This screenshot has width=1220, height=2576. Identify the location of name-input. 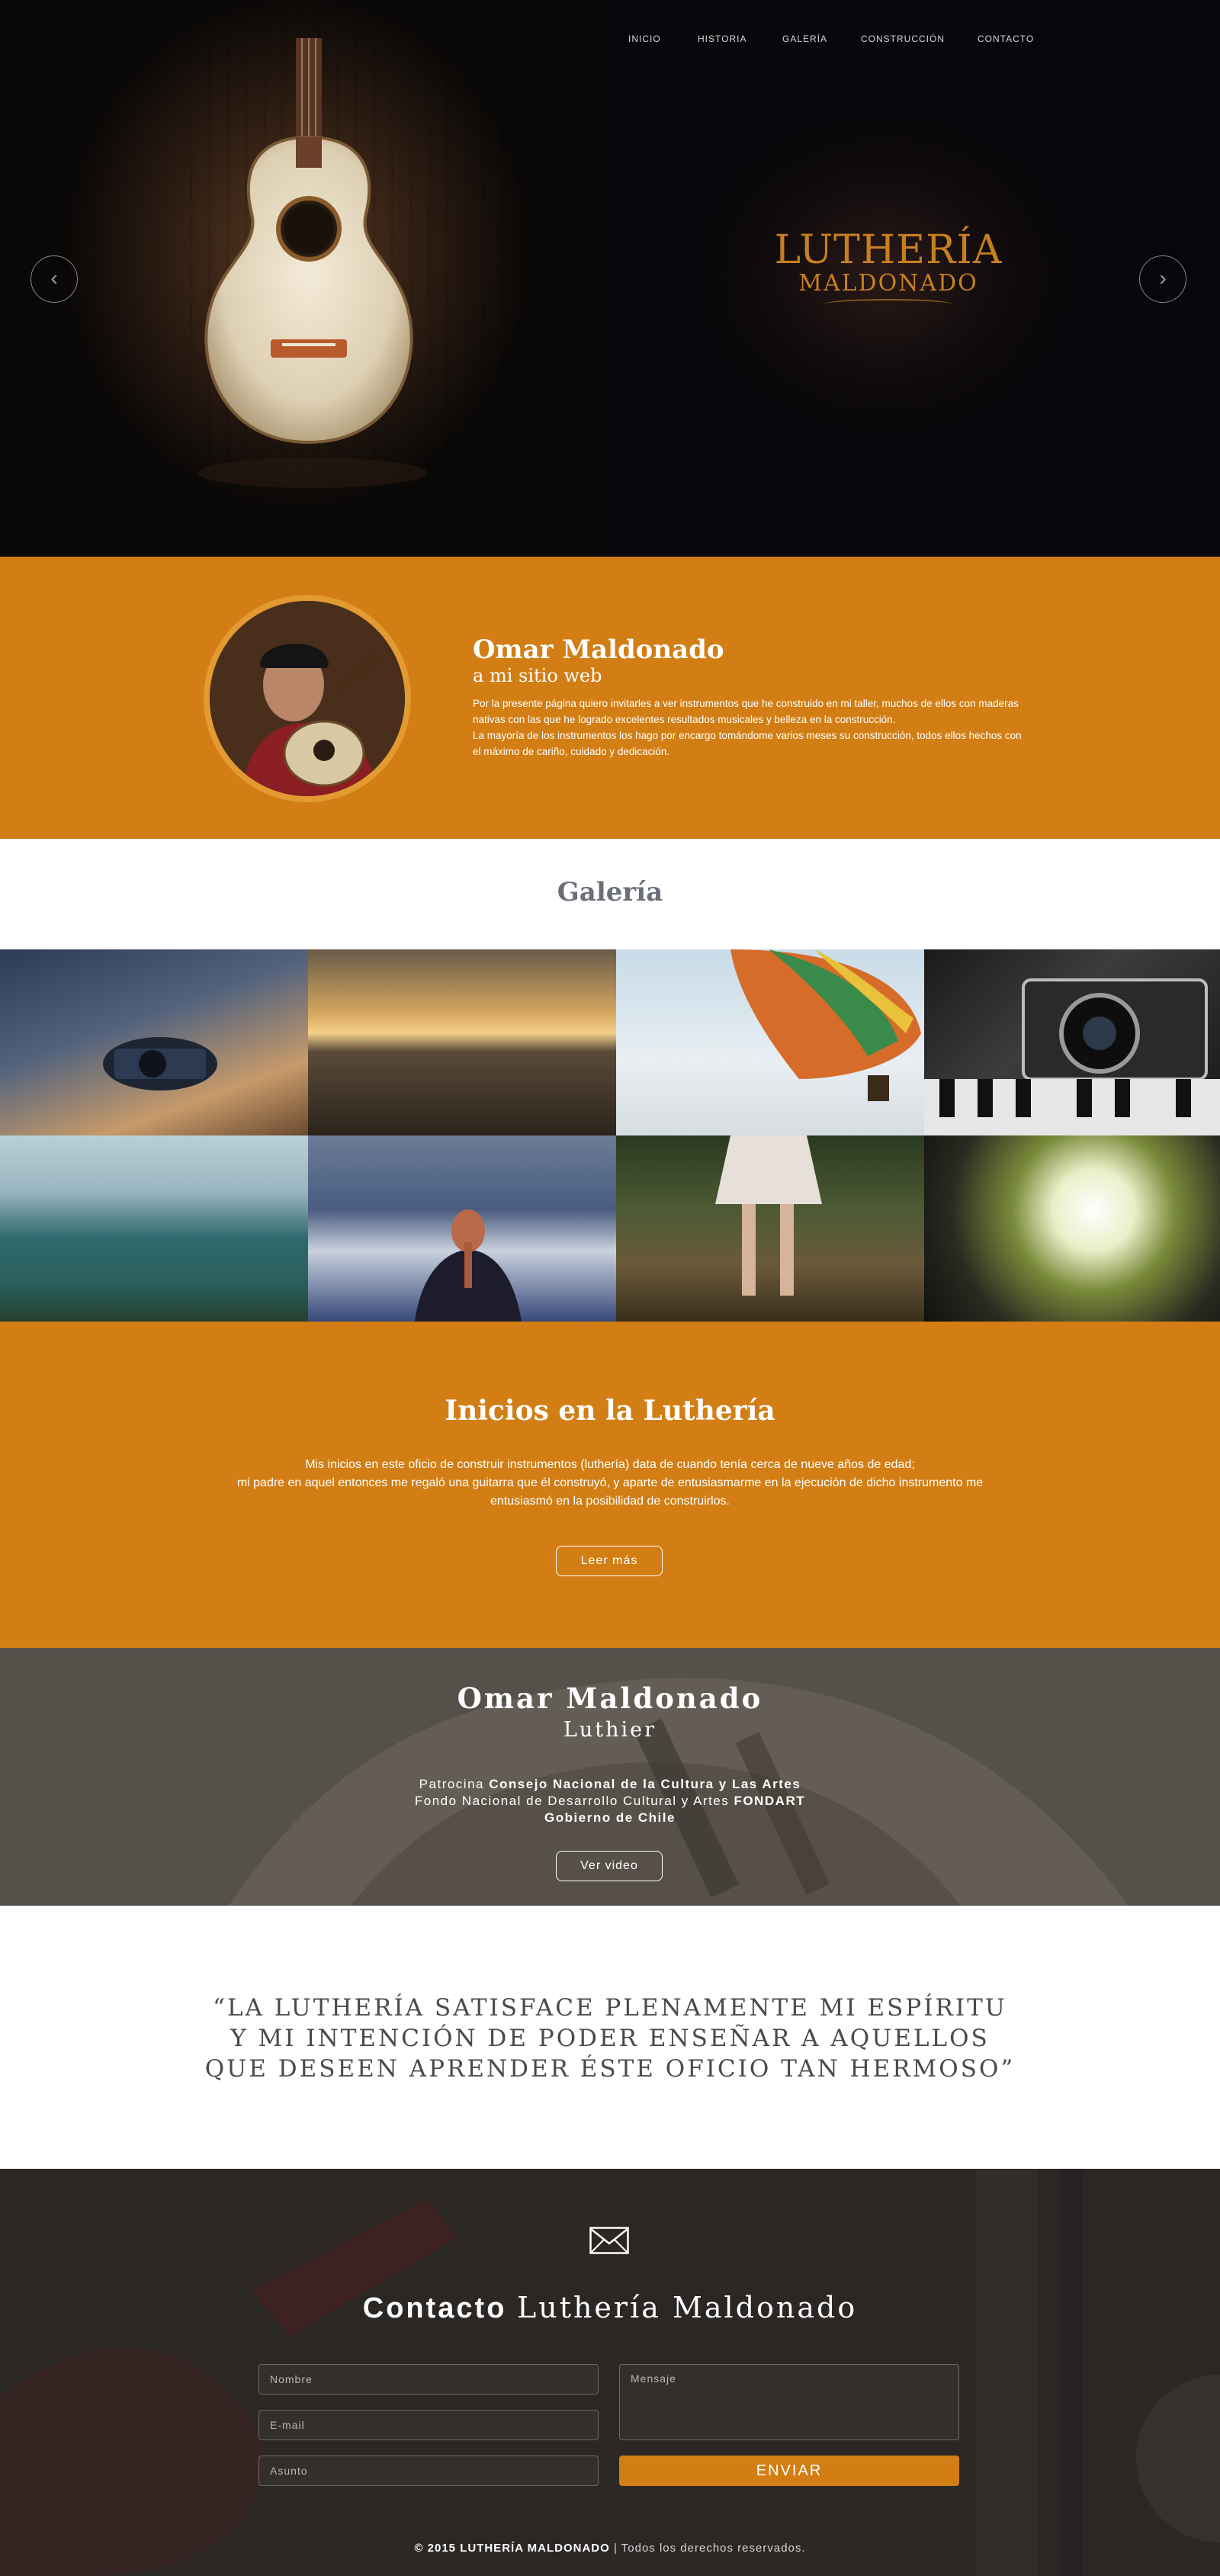
(428, 2379).